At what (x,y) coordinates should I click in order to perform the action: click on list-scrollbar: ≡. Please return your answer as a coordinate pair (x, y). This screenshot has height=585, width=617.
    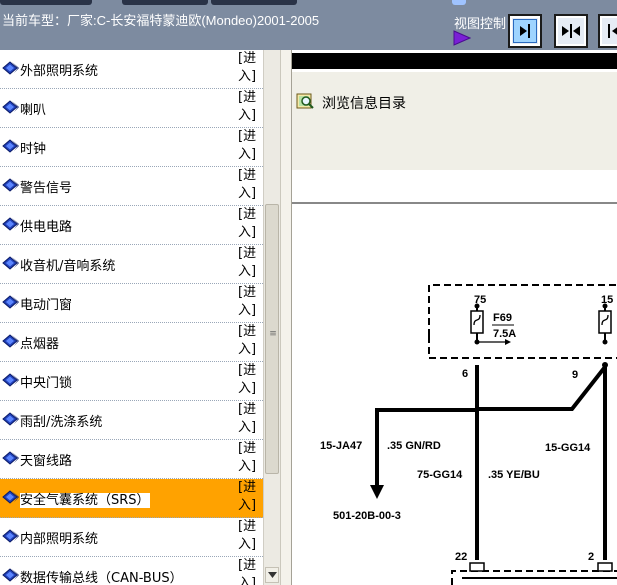
    Looking at the image, I should click on (271, 317).